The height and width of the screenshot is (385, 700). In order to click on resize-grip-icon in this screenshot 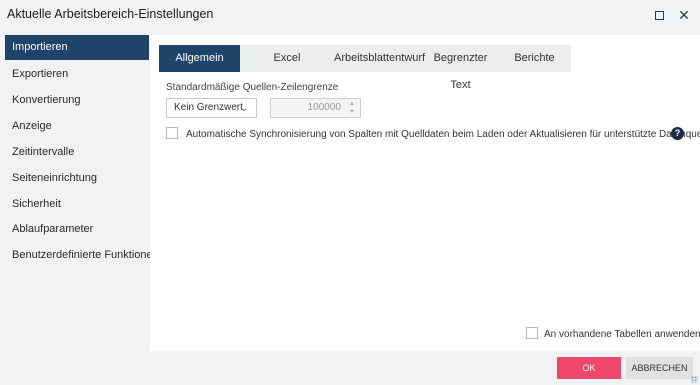, I will do `click(694, 379)`.